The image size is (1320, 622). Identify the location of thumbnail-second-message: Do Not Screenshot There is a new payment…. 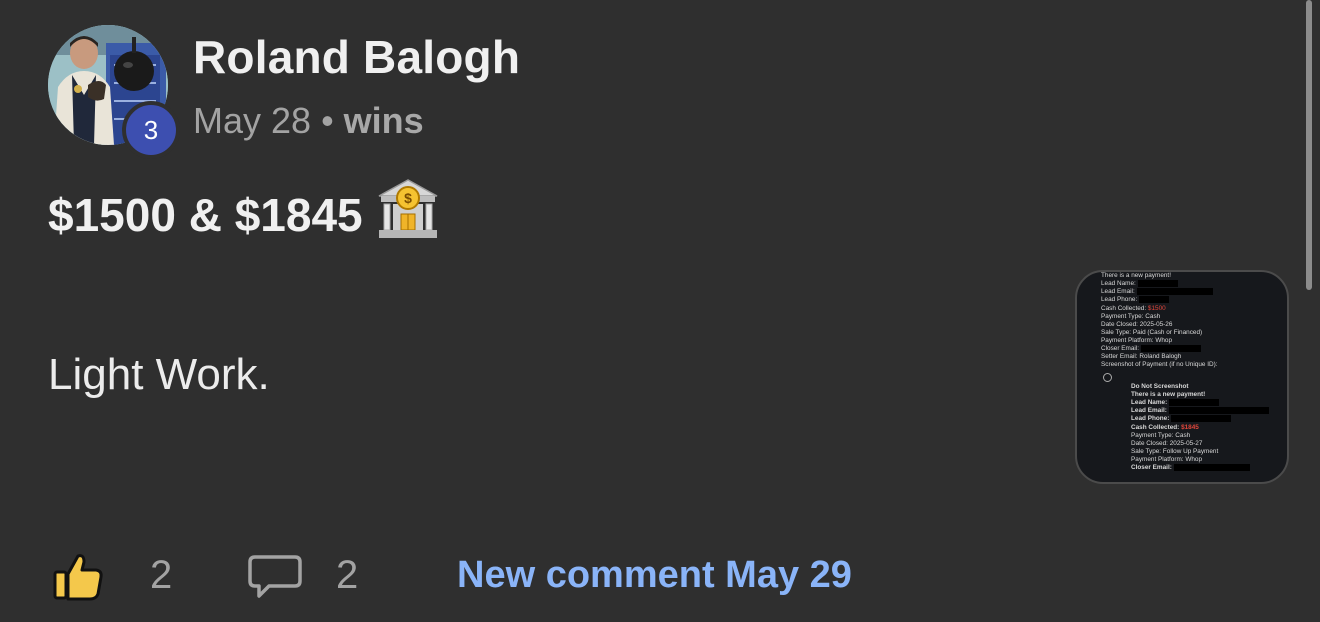
(1200, 427).